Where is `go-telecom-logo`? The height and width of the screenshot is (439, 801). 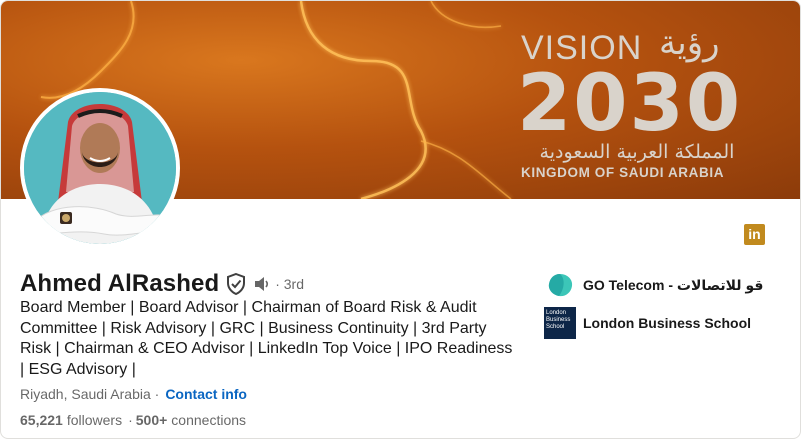
go-telecom-logo is located at coordinates (560, 285).